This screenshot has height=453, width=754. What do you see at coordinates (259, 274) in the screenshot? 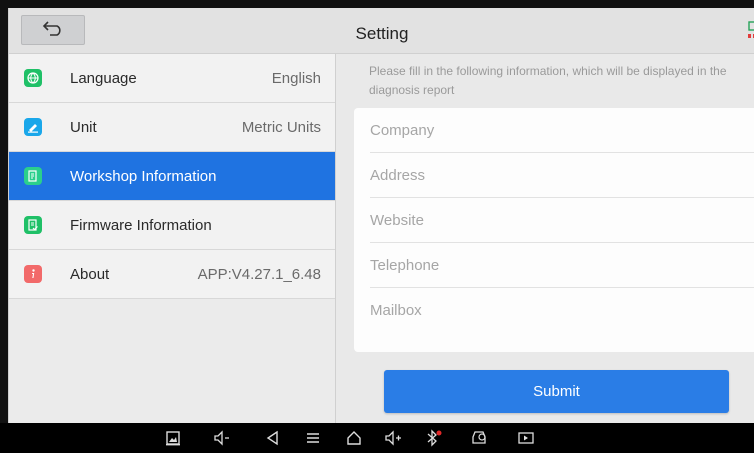
I see `sidebar-item-value: APP:V4.27.1_6.48` at bounding box center [259, 274].